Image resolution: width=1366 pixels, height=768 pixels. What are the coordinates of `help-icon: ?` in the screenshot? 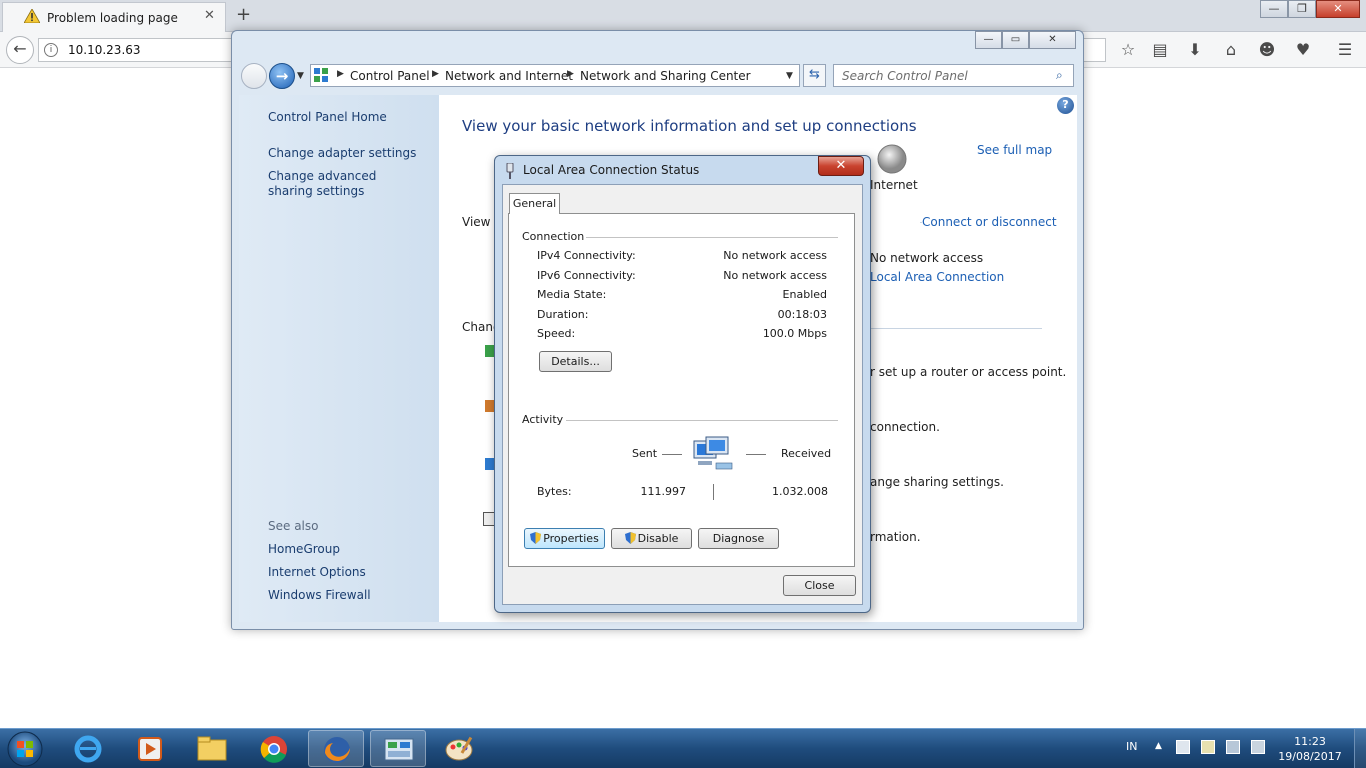 It's located at (1065, 105).